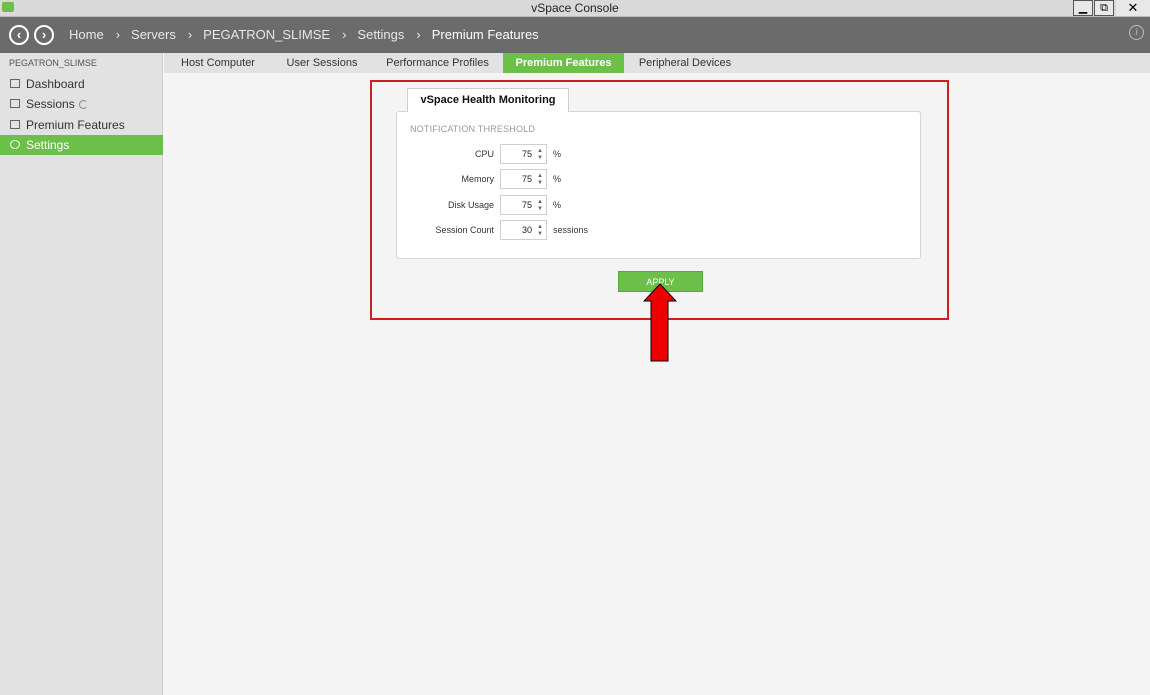 The image size is (1150, 695). I want to click on cpu-label: CPU, so click(484, 154).